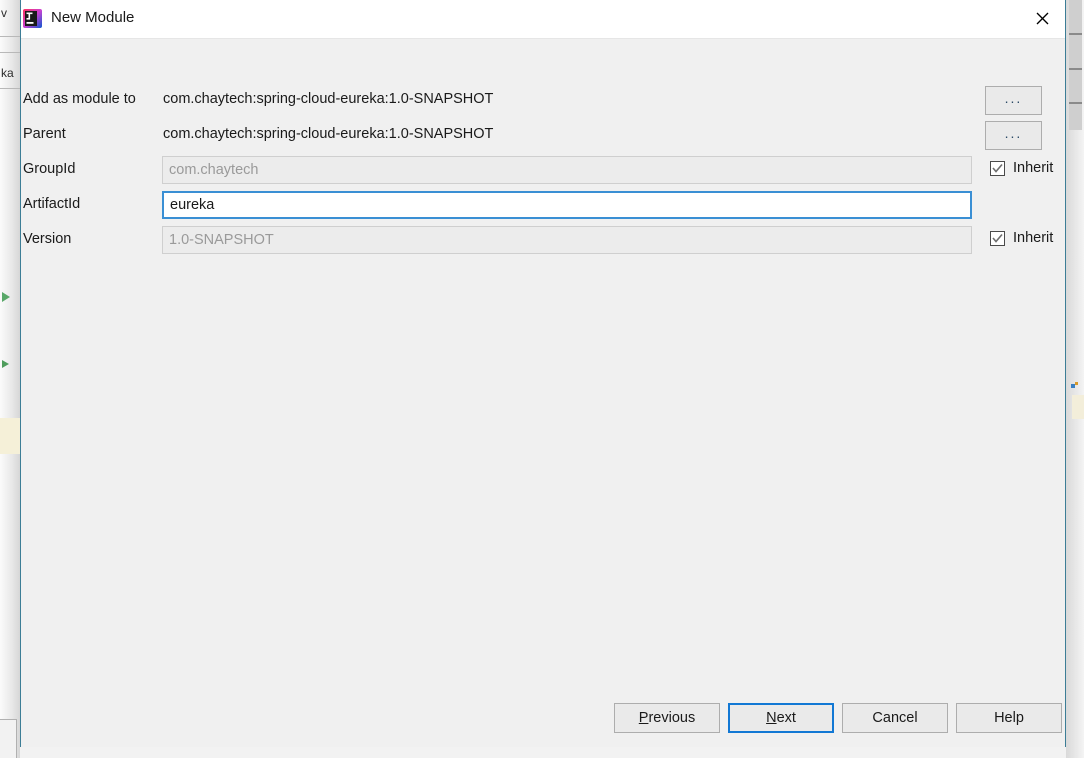 The image size is (1084, 758). I want to click on scrollbar-track, so click(1075, 65).